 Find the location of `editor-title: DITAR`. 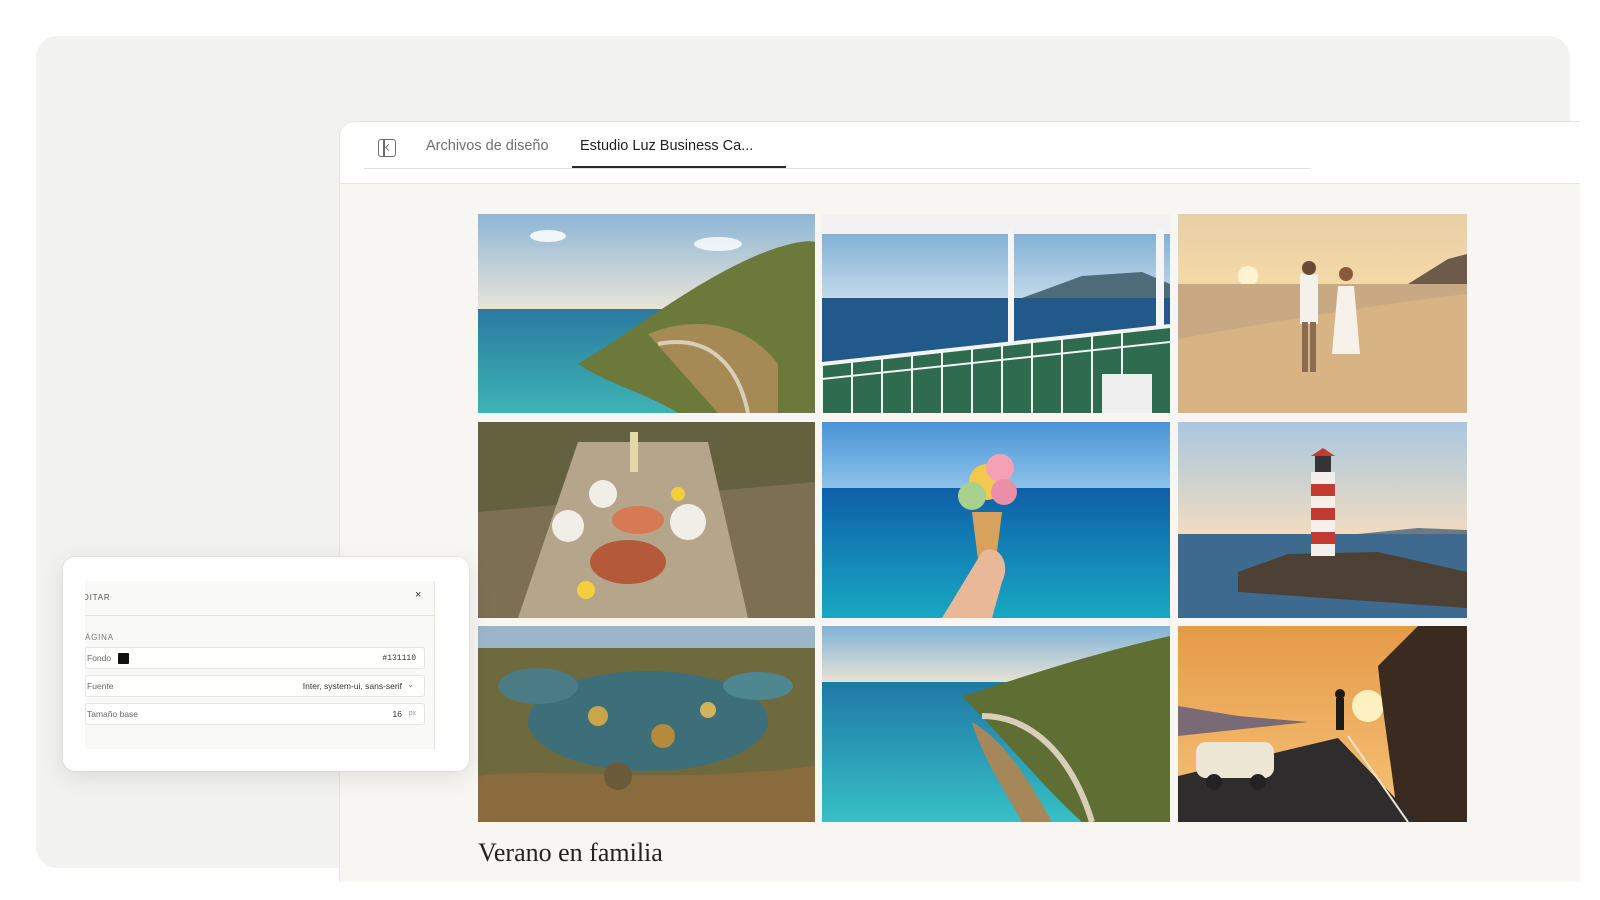

editor-title: DITAR is located at coordinates (98, 597).